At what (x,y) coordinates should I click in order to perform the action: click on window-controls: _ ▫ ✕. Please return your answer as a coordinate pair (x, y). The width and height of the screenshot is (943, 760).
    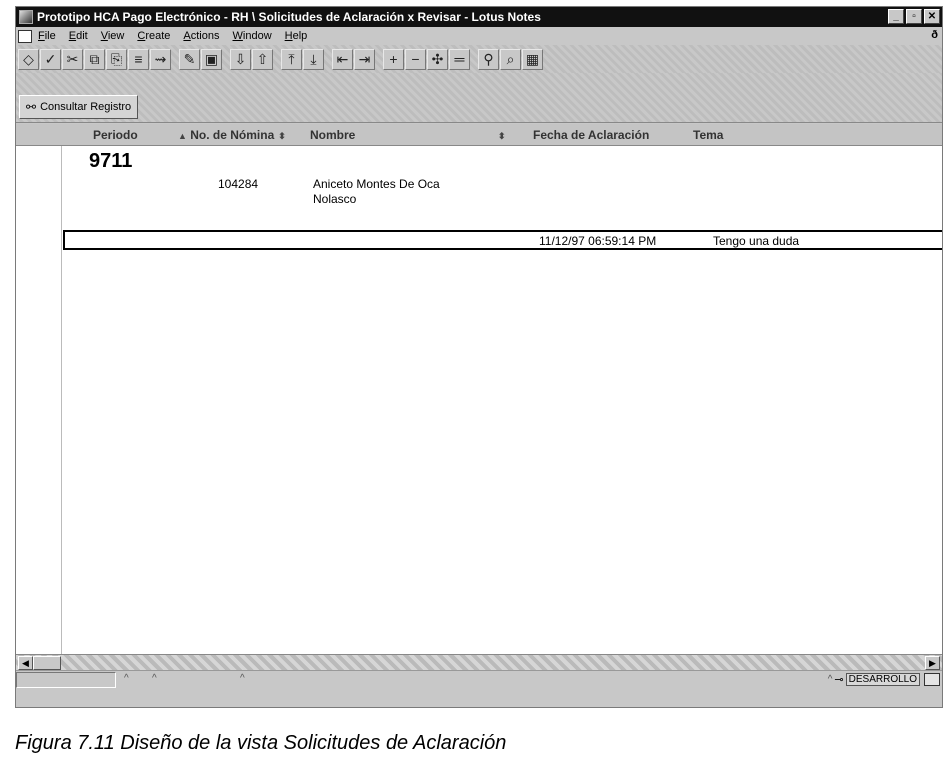
    Looking at the image, I should click on (914, 16).